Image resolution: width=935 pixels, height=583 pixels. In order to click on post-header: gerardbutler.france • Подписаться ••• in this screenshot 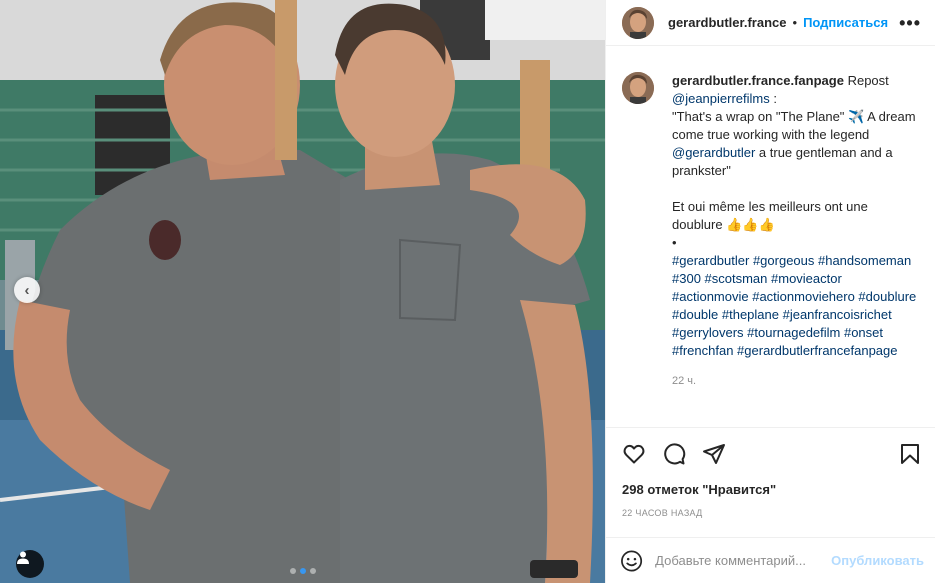, I will do `click(770, 23)`.